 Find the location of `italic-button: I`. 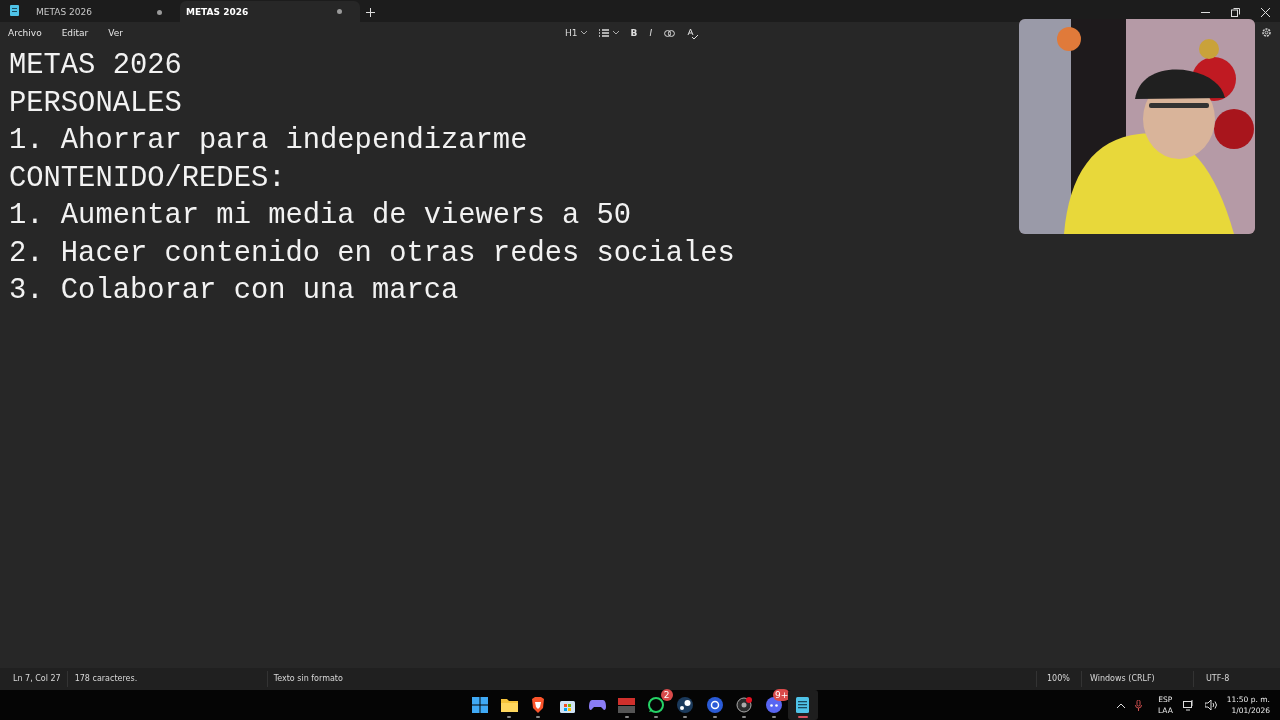

italic-button: I is located at coordinates (651, 33).